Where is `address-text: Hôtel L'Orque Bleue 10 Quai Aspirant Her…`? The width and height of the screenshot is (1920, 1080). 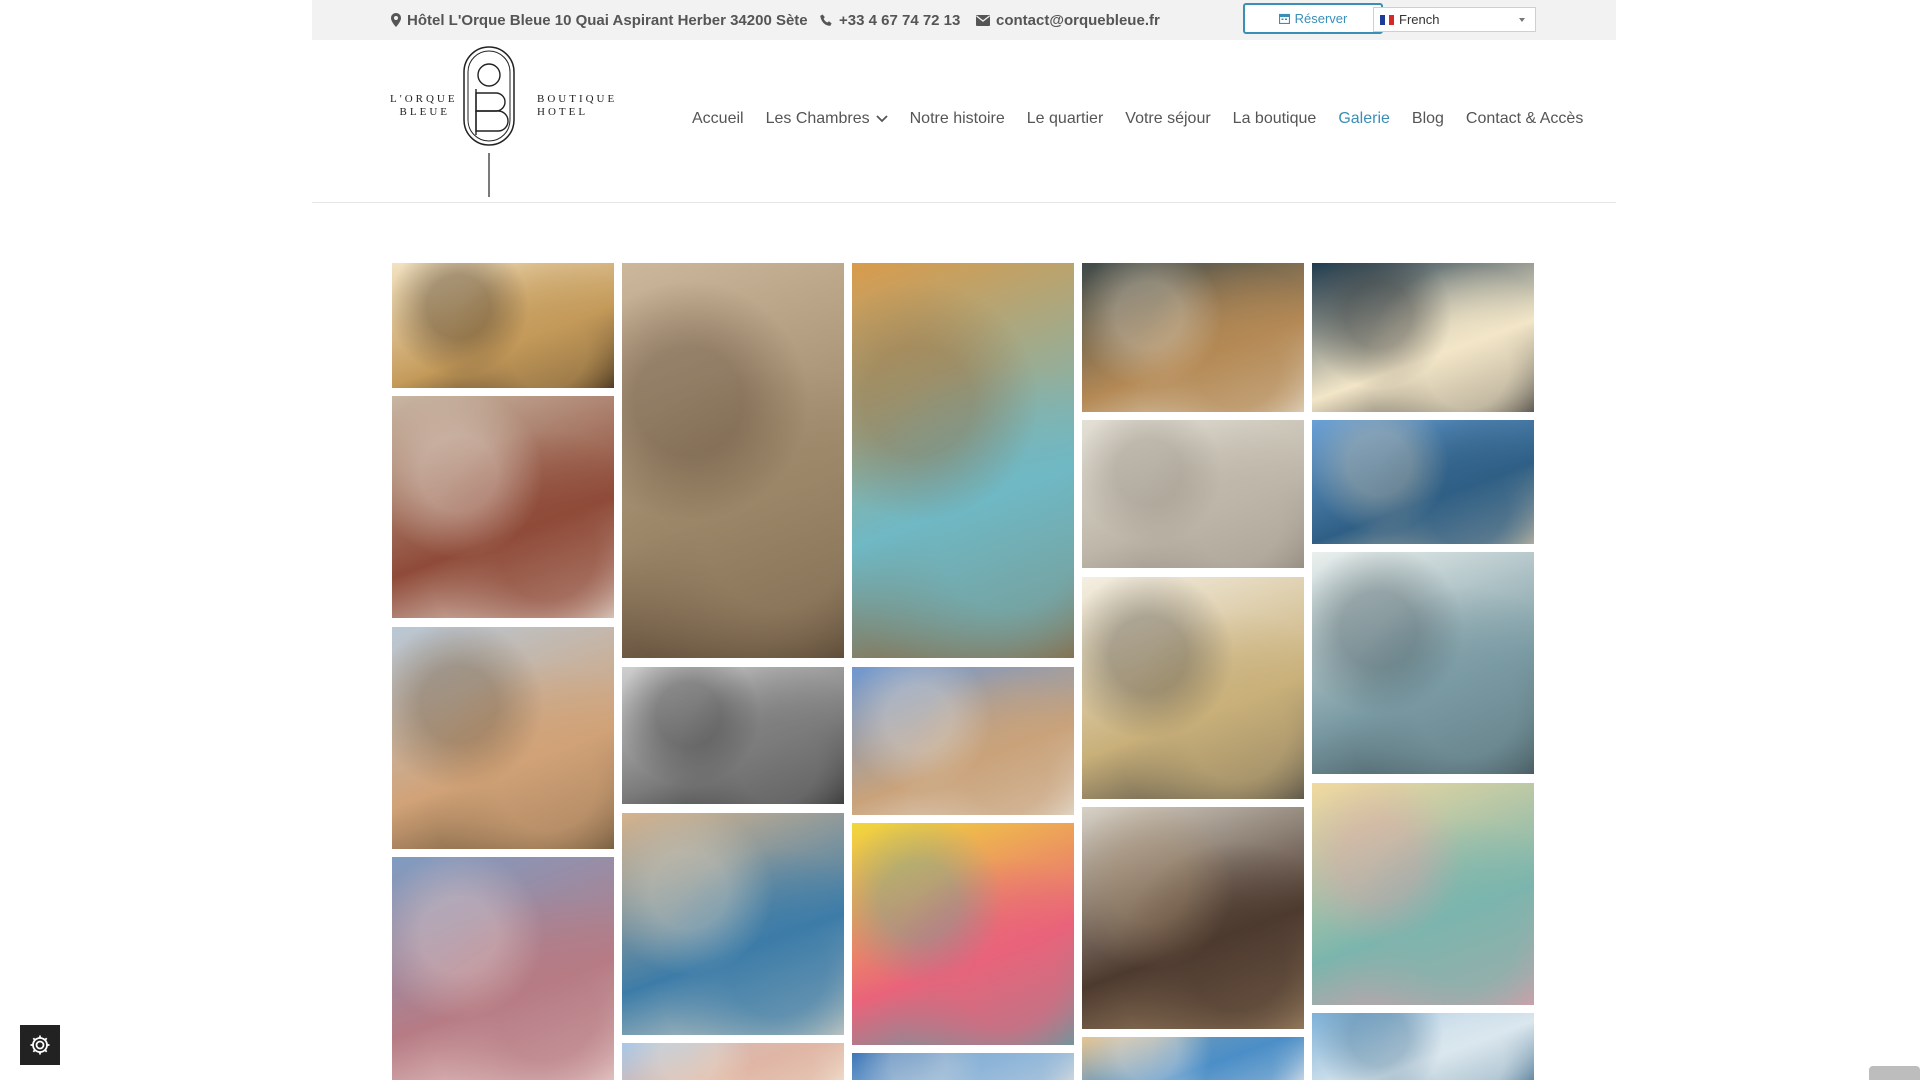 address-text: Hôtel L'Orque Bleue 10 Quai Aspirant Her… is located at coordinates (607, 20).